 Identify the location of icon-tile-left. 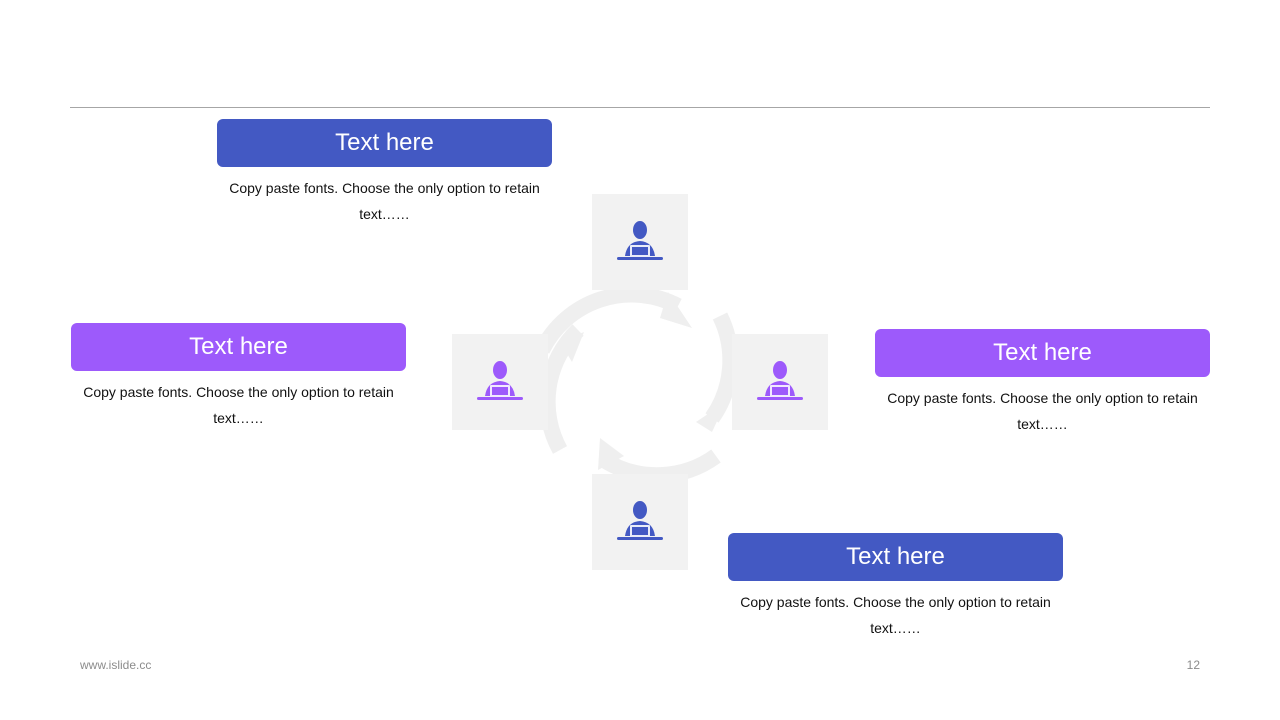
(500, 382).